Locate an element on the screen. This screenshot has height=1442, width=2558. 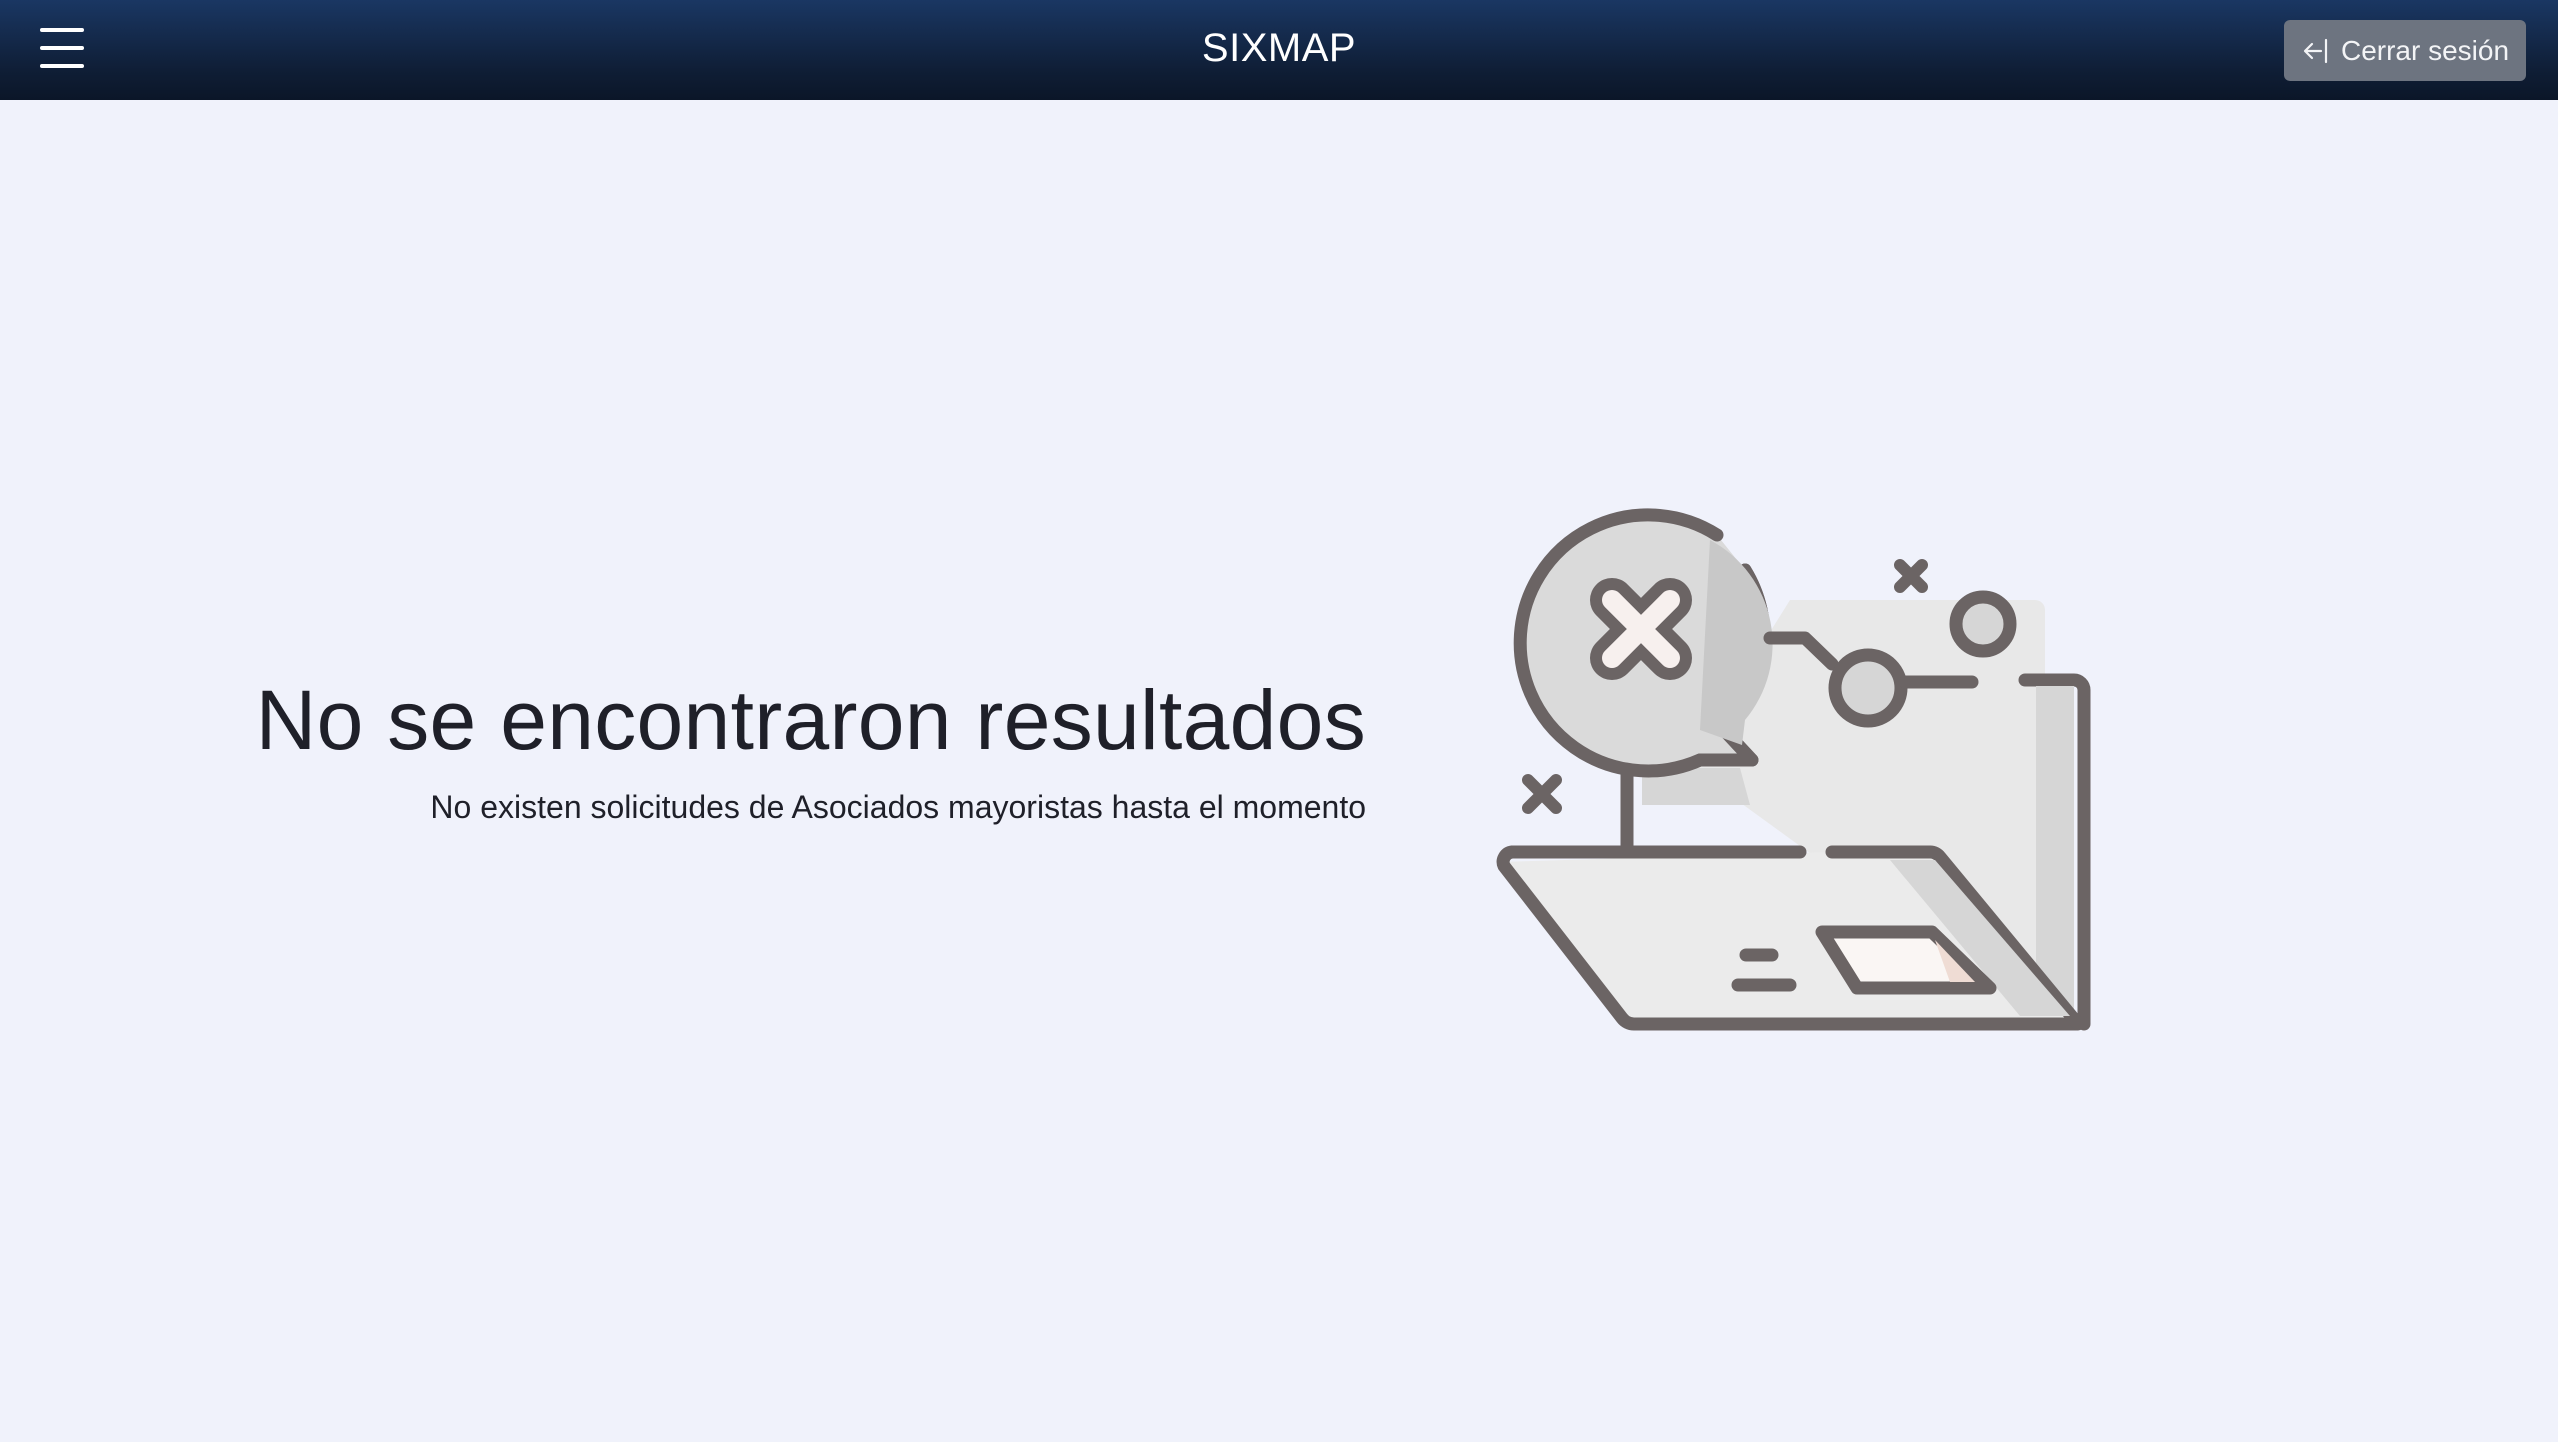
hamburger-menu-icon is located at coordinates (62, 48).